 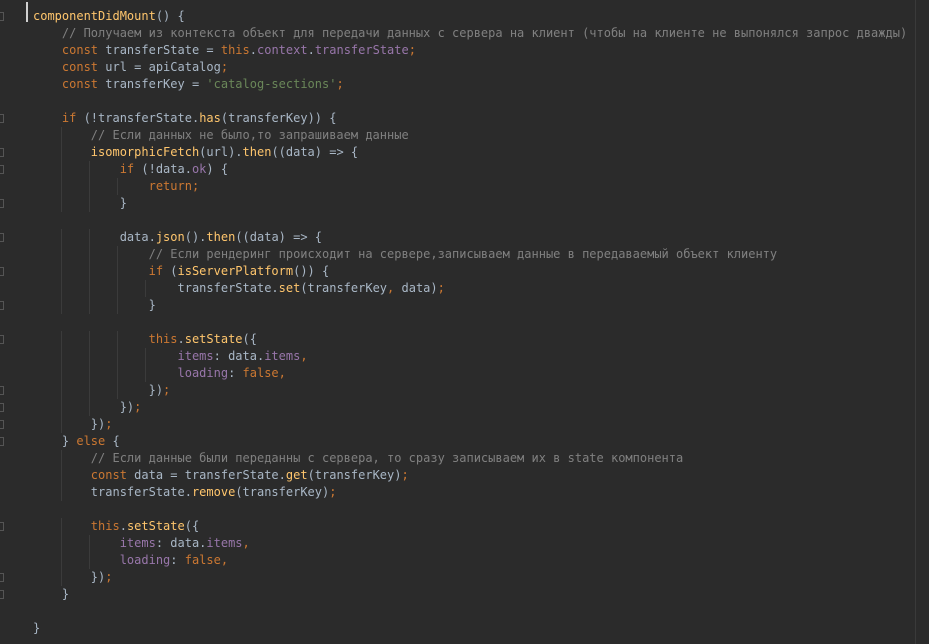 I want to click on code-line: if (isServerPlatform()) {, so click(x=181, y=271).